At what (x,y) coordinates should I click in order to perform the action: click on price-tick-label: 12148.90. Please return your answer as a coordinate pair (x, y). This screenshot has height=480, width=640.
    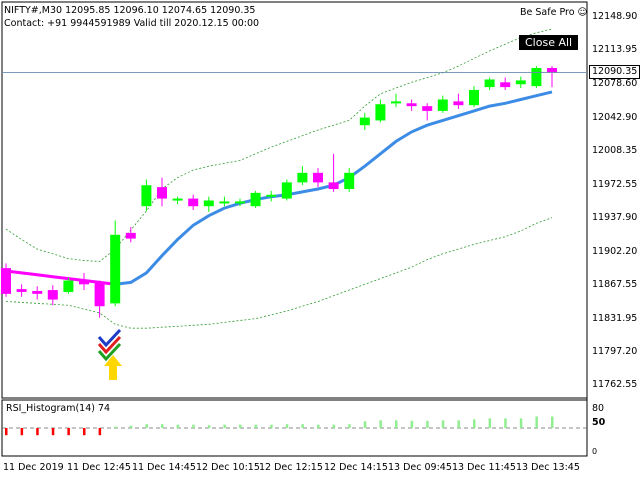
    Looking at the image, I should click on (615, 16).